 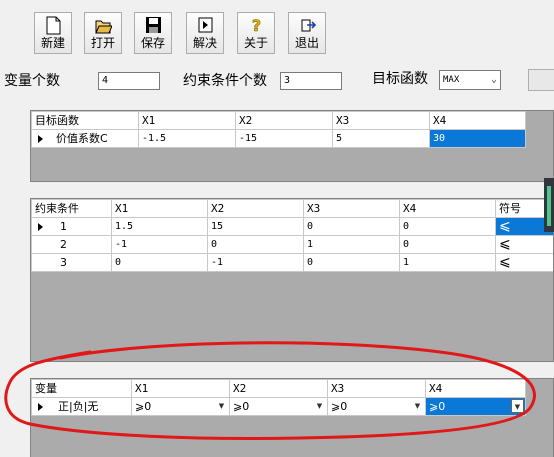 What do you see at coordinates (400, 79) in the screenshot?
I see `objective-label: 目标函数` at bounding box center [400, 79].